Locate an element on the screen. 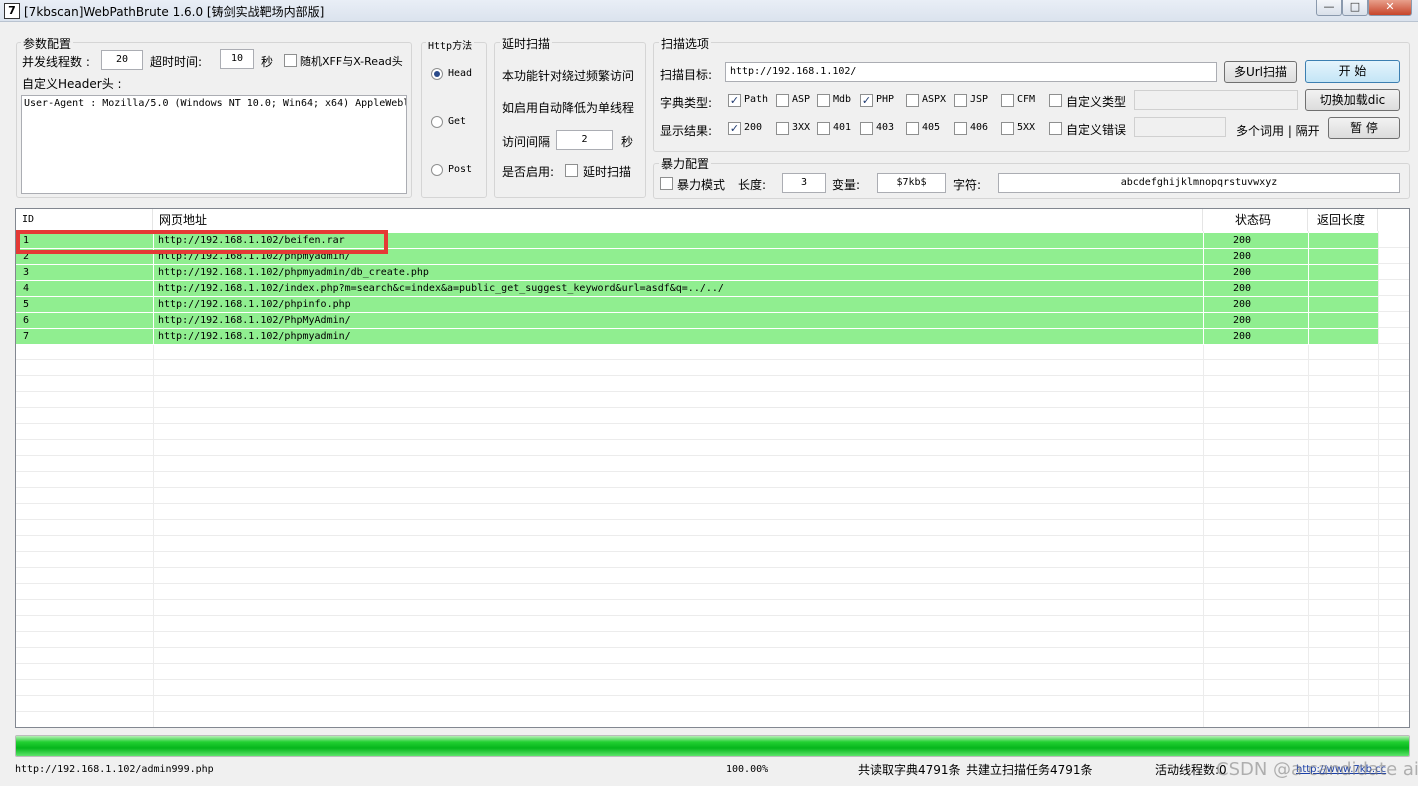 The image size is (1418, 786). dict-type-mdb-checkbox is located at coordinates (823, 100).